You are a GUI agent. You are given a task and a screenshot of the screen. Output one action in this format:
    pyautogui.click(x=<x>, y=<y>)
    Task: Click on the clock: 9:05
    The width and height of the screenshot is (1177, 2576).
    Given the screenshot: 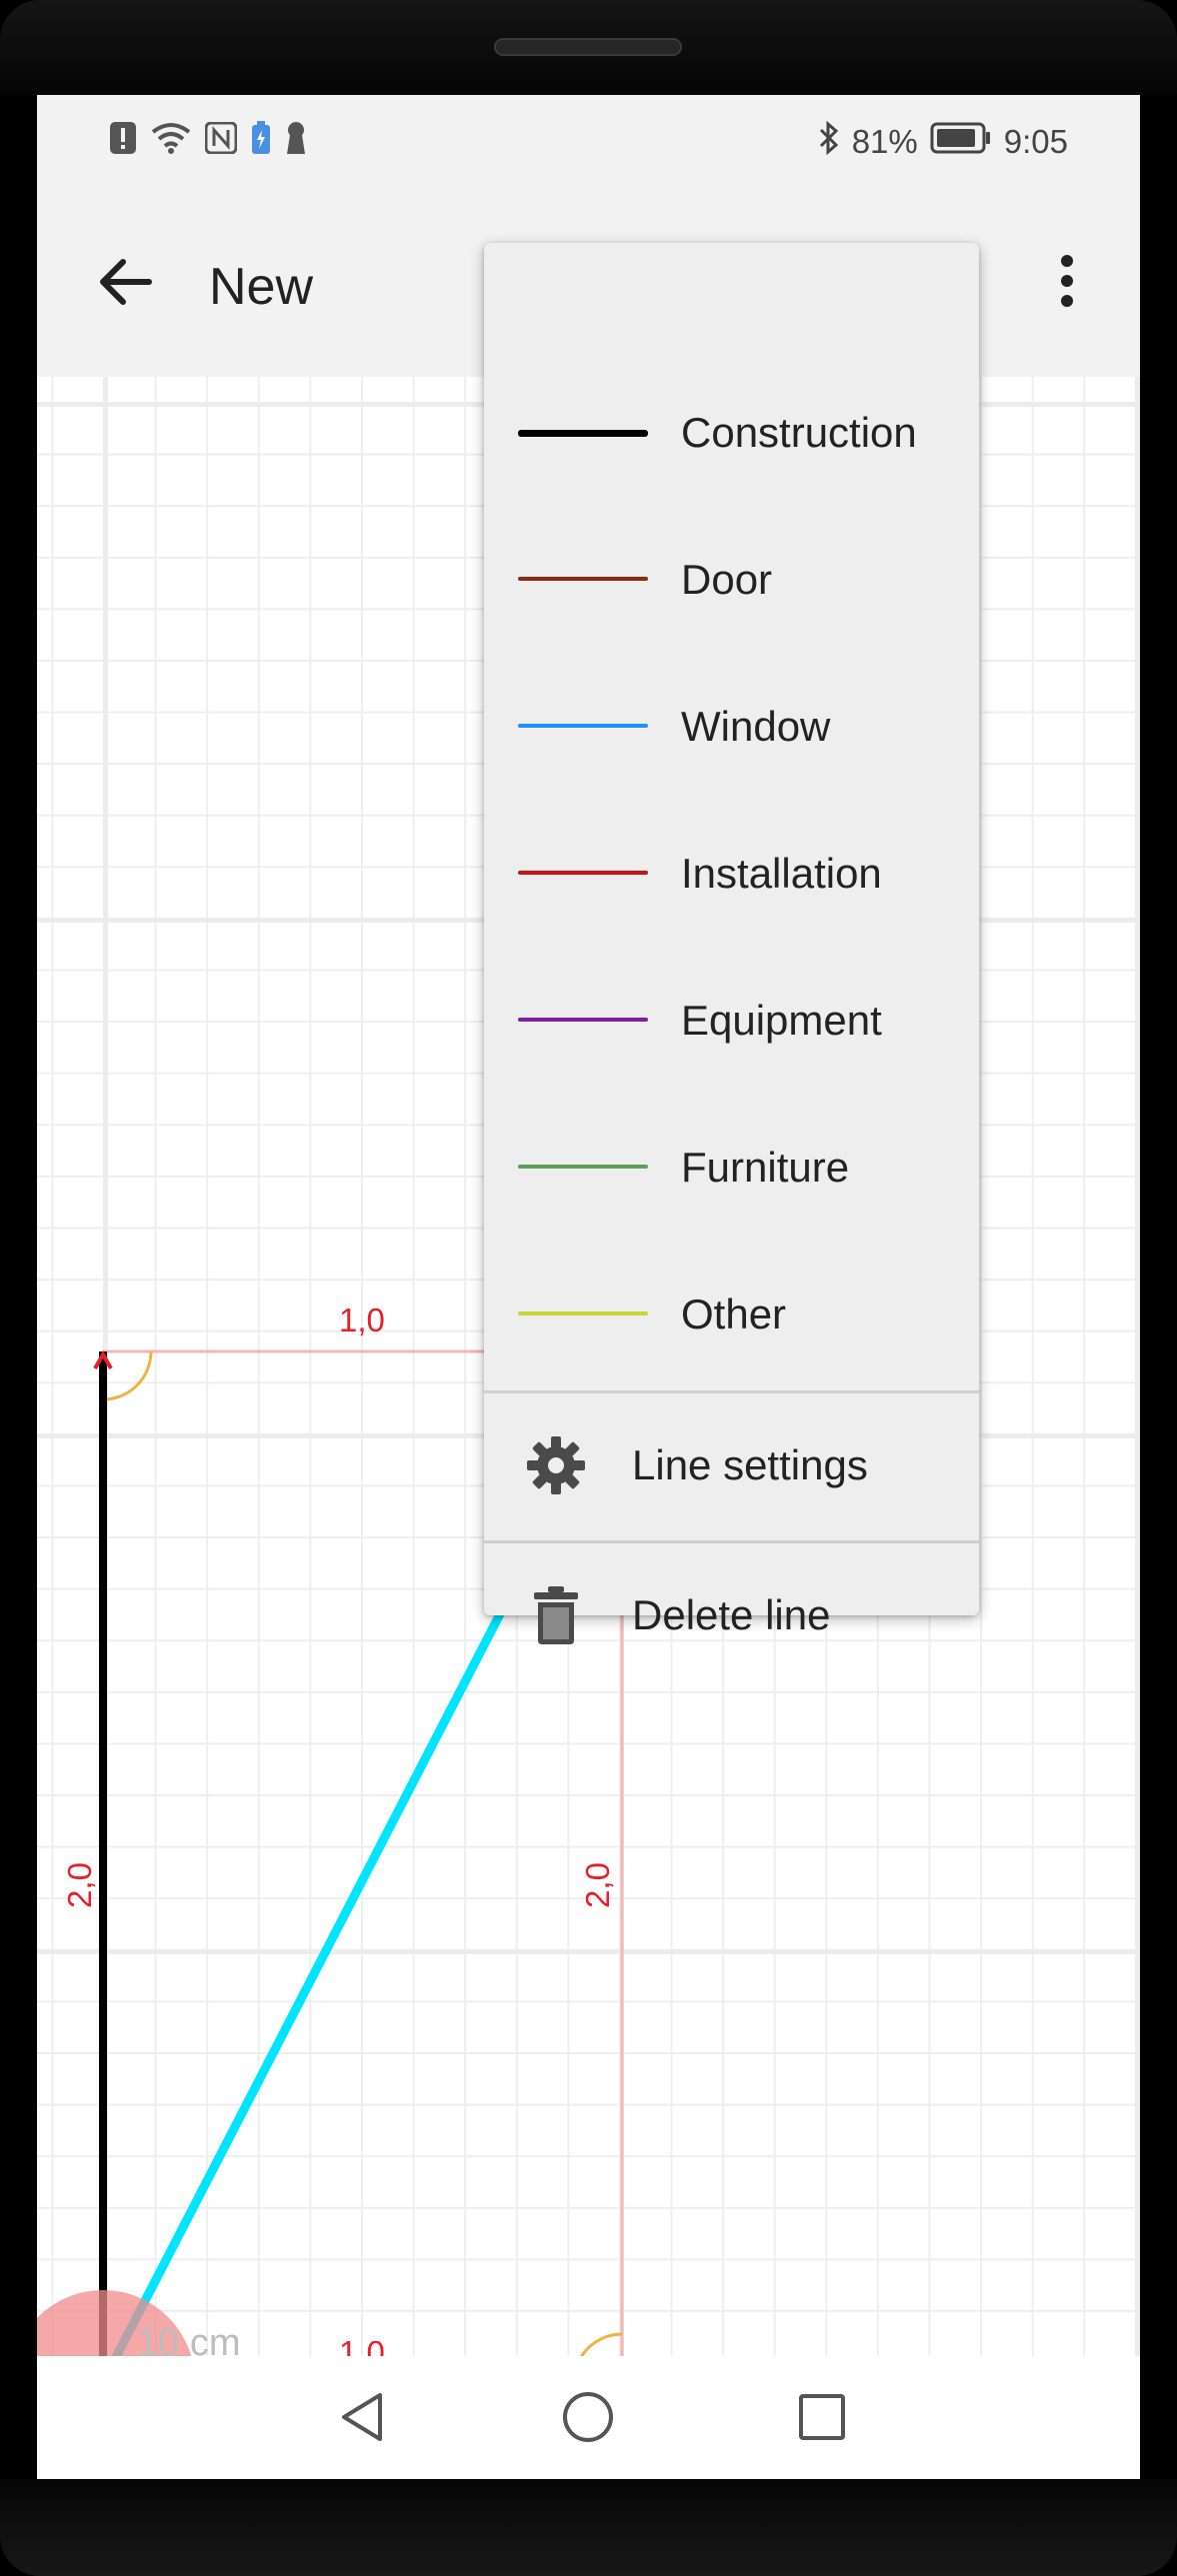 What is the action you would take?
    pyautogui.click(x=1035, y=142)
    